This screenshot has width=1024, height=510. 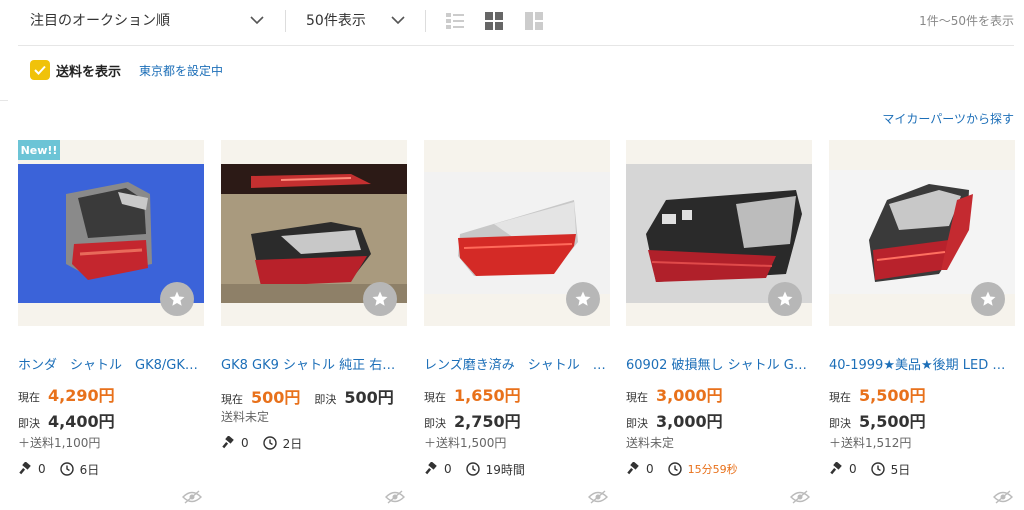 I want to click on buyout-price-row: 即決 5,500円, so click(x=877, y=420).